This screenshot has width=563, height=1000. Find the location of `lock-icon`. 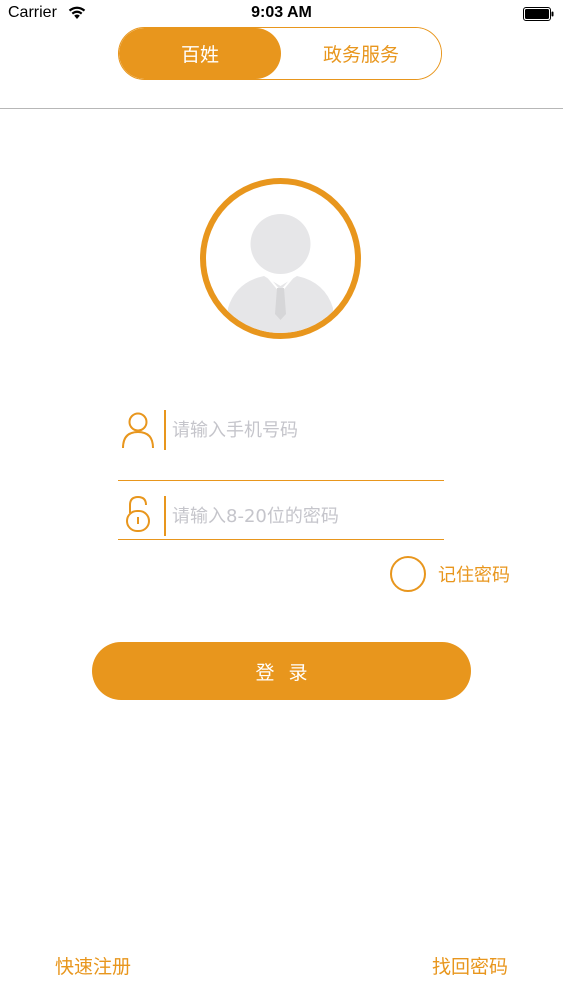

lock-icon is located at coordinates (138, 513).